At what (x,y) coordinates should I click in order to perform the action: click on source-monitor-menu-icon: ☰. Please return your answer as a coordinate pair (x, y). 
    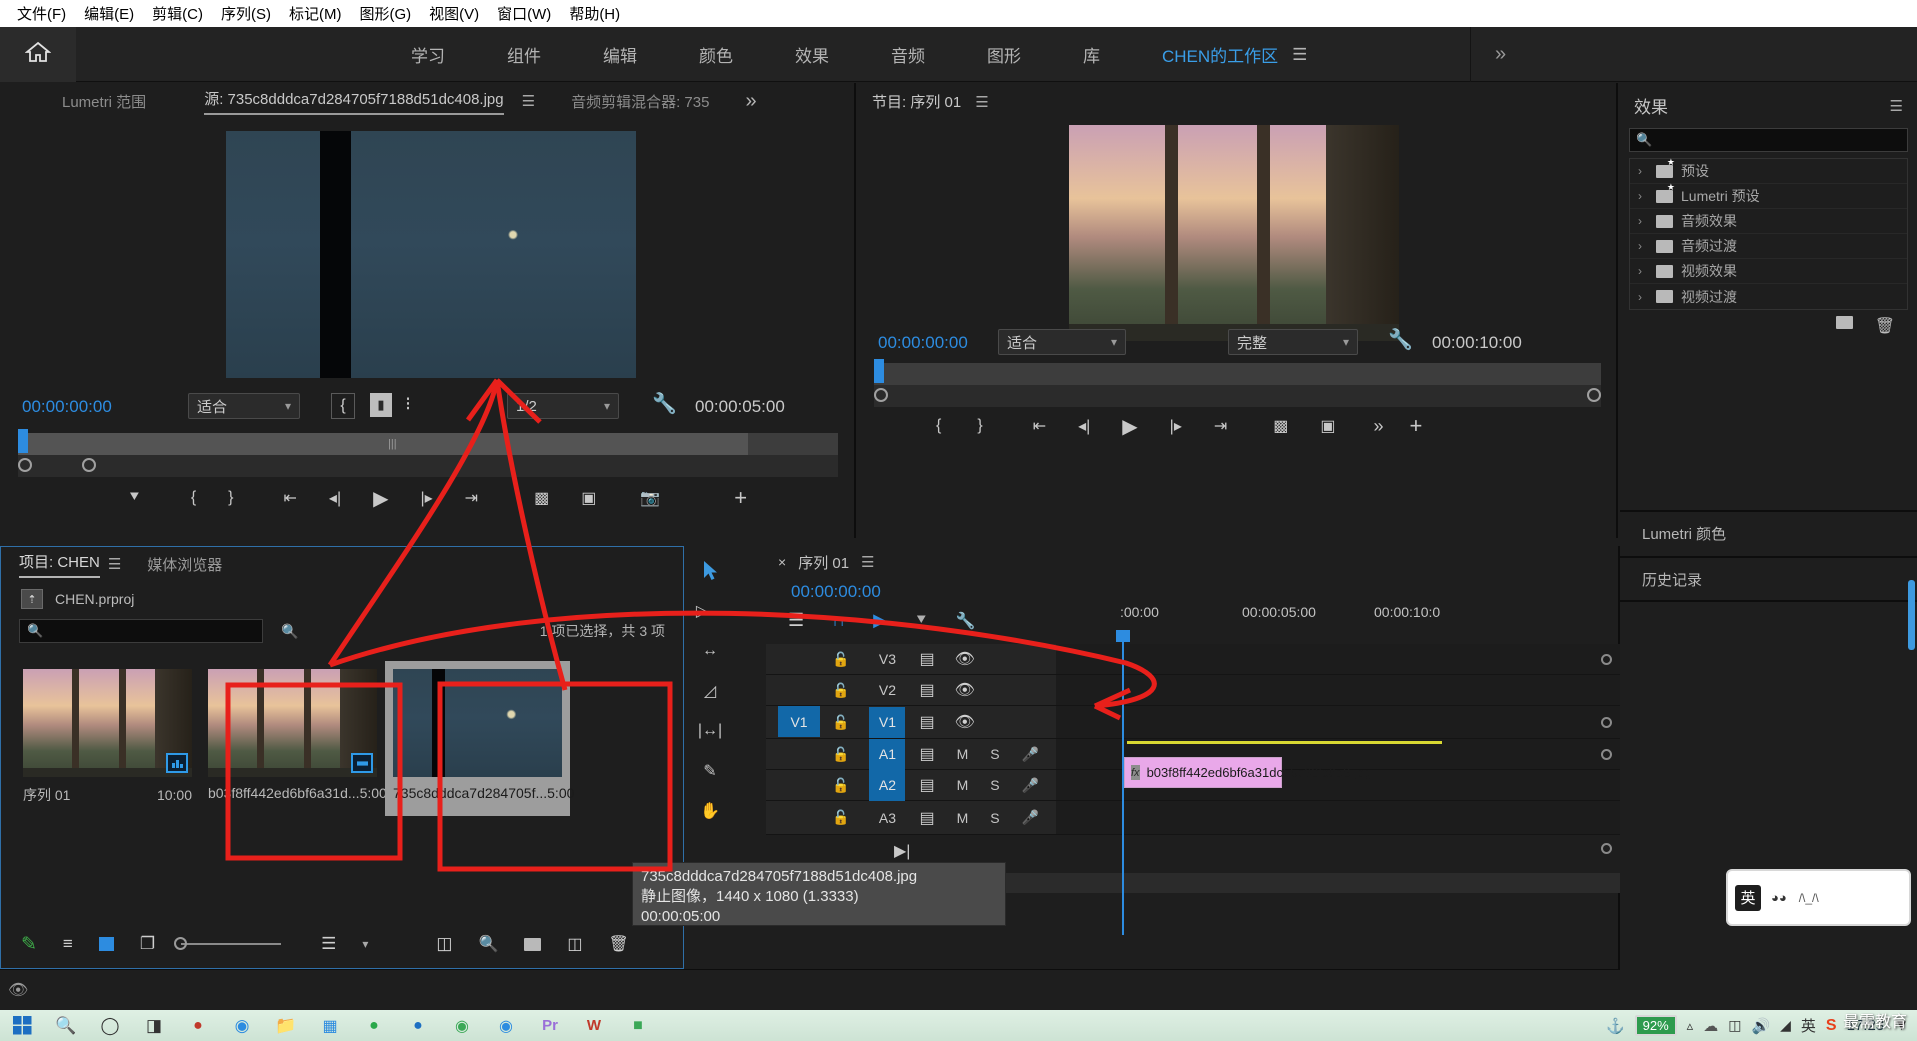
    Looking at the image, I should click on (528, 101).